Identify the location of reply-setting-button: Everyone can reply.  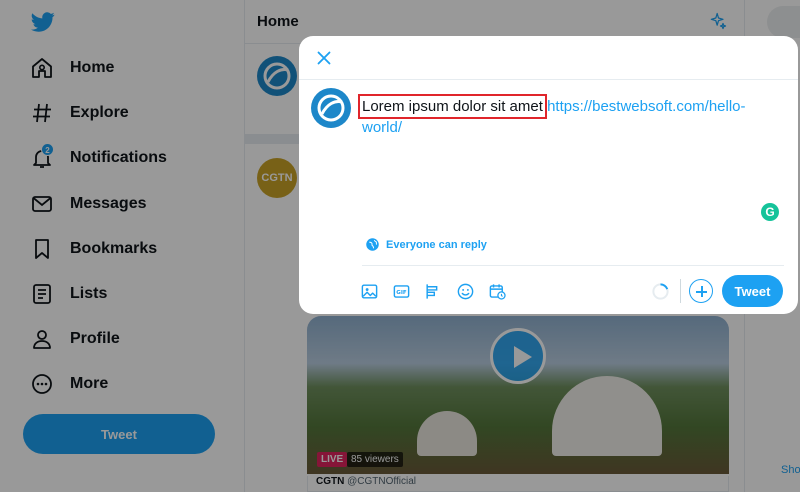
(426, 244).